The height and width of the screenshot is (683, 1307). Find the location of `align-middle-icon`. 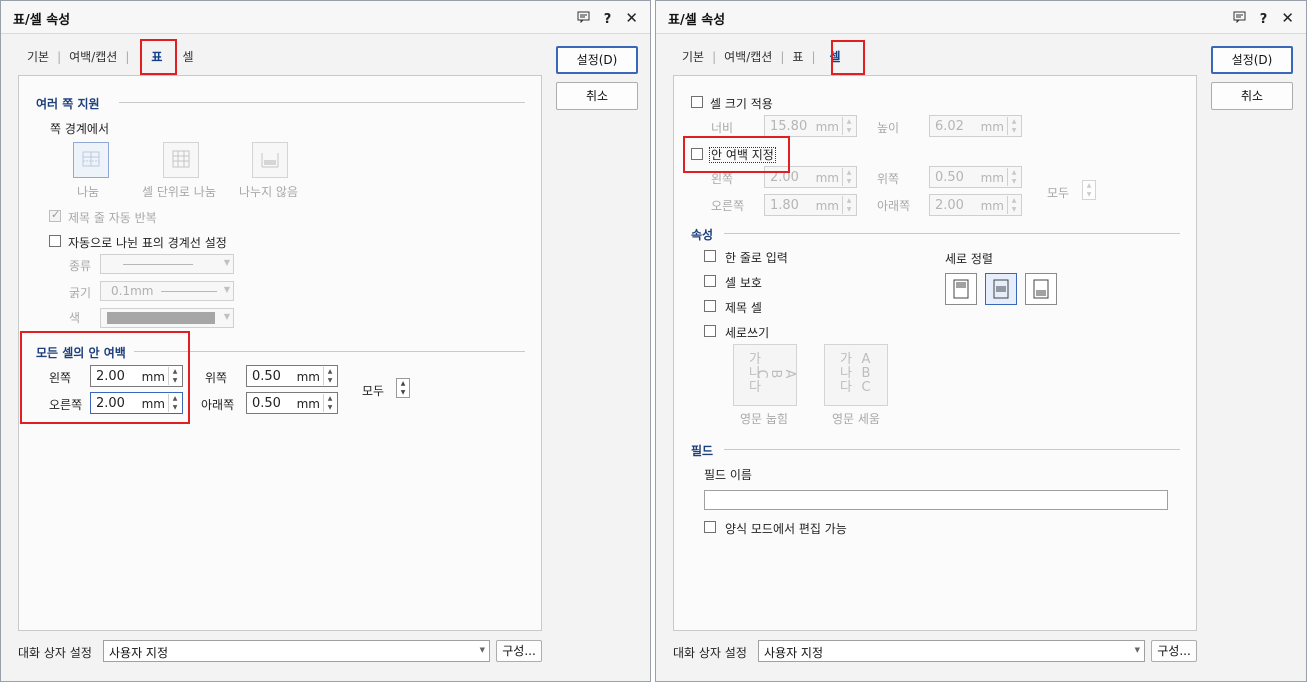

align-middle-icon is located at coordinates (1001, 289).